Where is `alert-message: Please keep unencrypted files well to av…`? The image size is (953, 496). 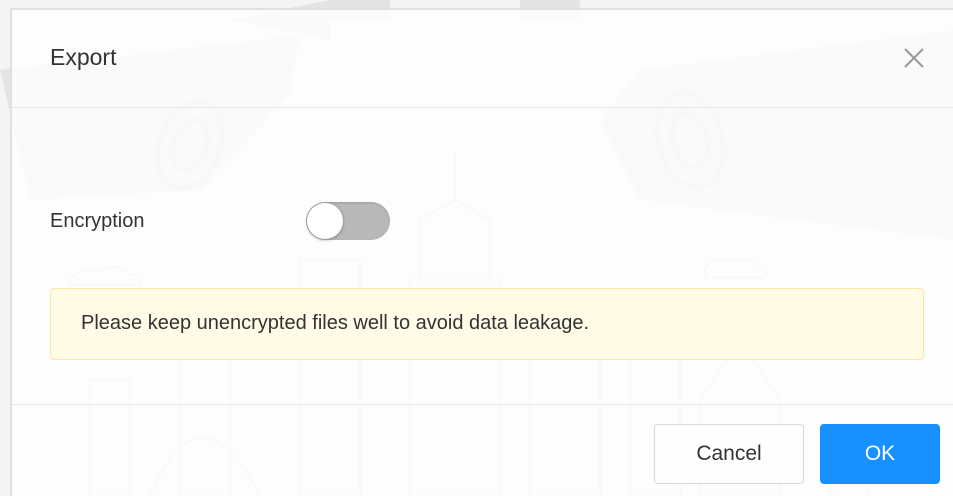 alert-message: Please keep unencrypted files well to av… is located at coordinates (335, 323).